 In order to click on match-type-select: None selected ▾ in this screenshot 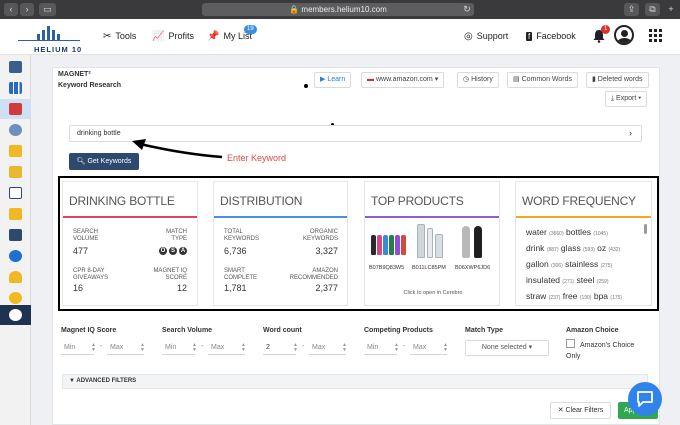, I will do `click(507, 348)`.